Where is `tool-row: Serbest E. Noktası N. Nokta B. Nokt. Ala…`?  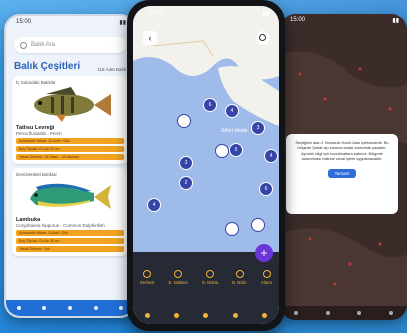
tool-row: Serbest E. Noktası N. Nokta B. Nokt. Ala… is located at coordinates (206, 277).